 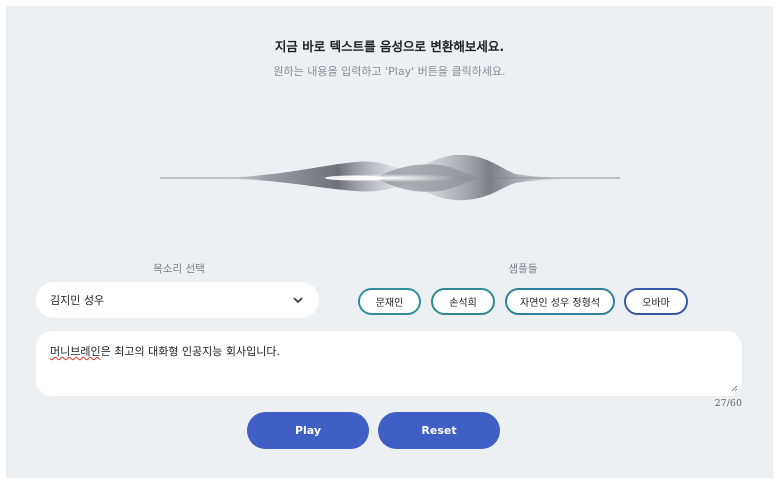 What do you see at coordinates (656, 301) in the screenshot?
I see `sample-button-obama: 오바마` at bounding box center [656, 301].